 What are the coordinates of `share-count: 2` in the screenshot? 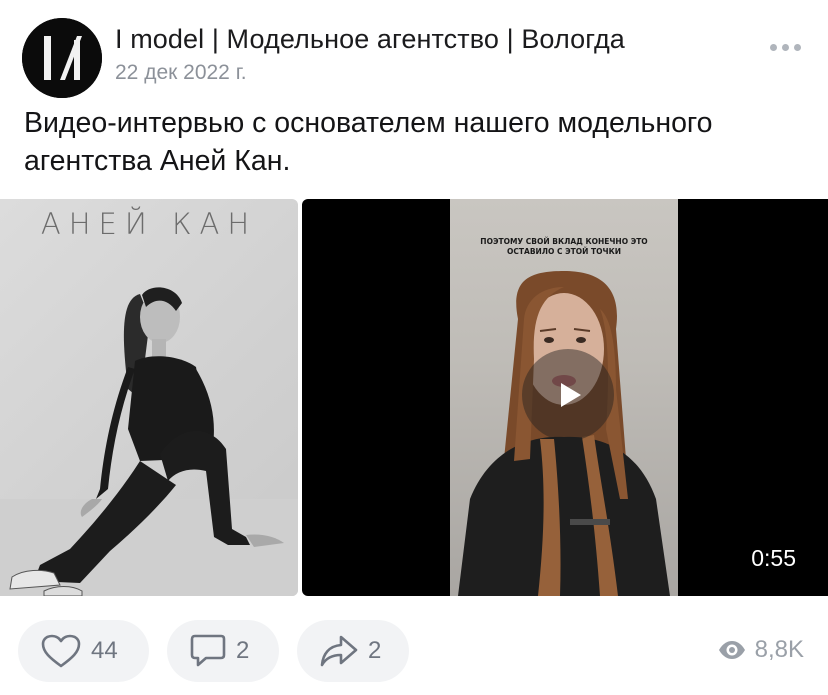 It's located at (375, 650).